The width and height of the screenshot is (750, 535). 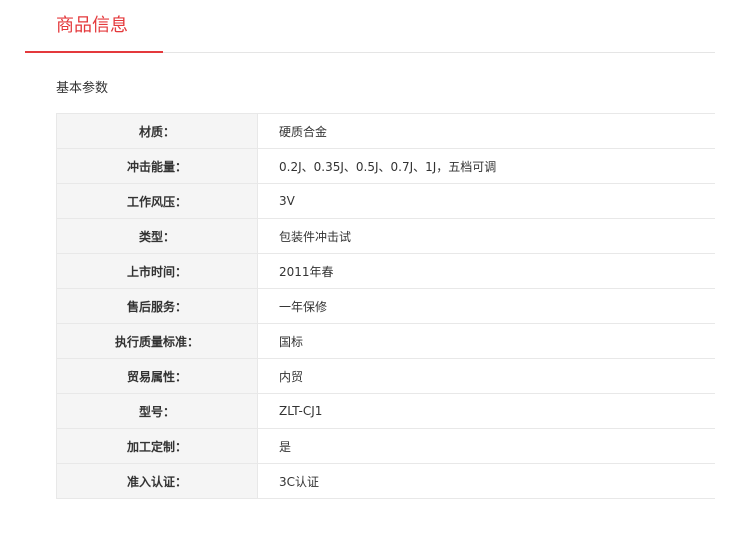 What do you see at coordinates (386, 131) in the screenshot?
I see `table-row: 材质： 硬质合金` at bounding box center [386, 131].